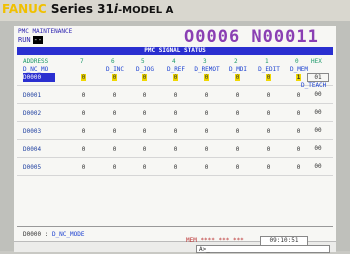 The height and width of the screenshot is (254, 350). What do you see at coordinates (39, 149) in the screenshot?
I see `row-address: D0004` at bounding box center [39, 149].